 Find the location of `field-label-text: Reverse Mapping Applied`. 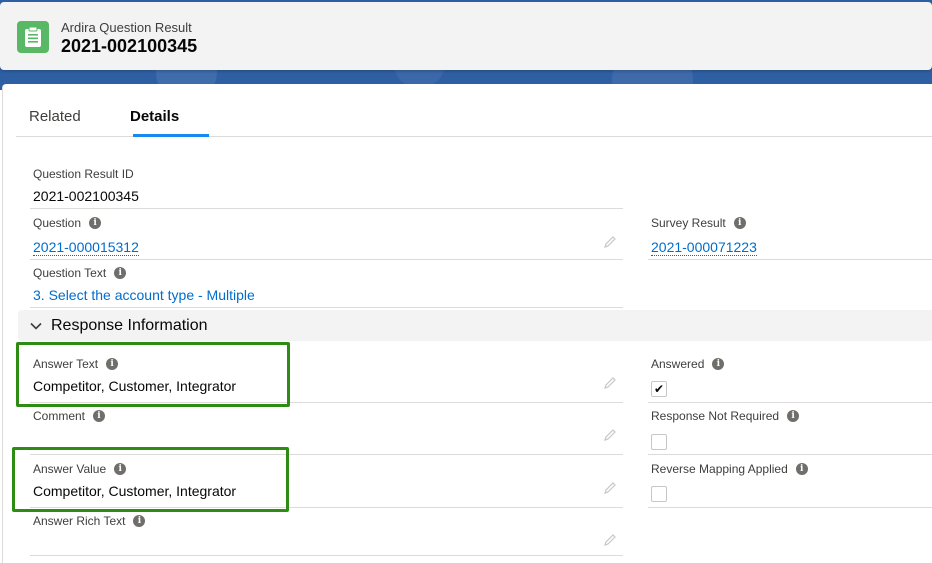

field-label-text: Reverse Mapping Applied is located at coordinates (719, 469).